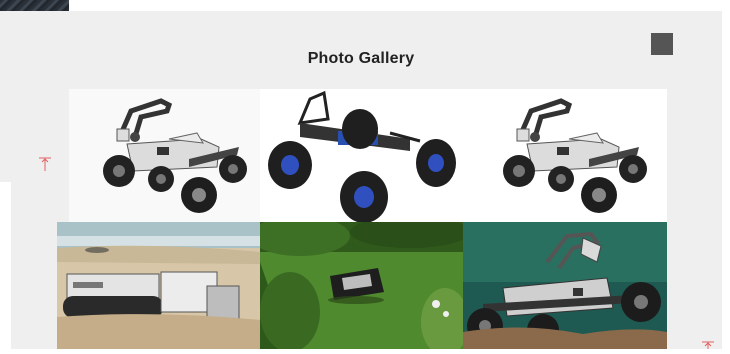 This screenshot has height=354, width=730. I want to click on lawn-mower-image, so click(361, 285).